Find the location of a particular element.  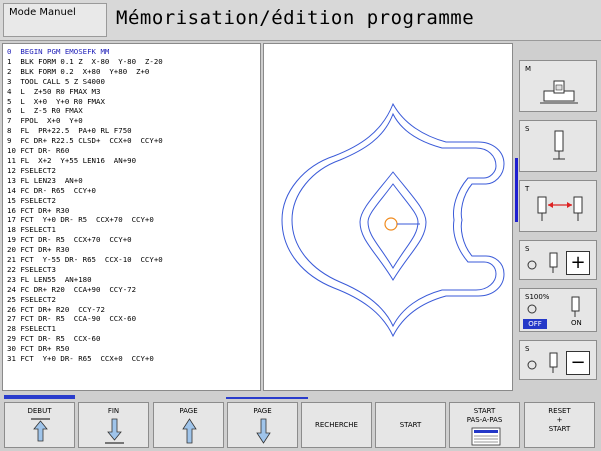

arrow-down-to-bottom-icon is located at coordinates (114, 431).